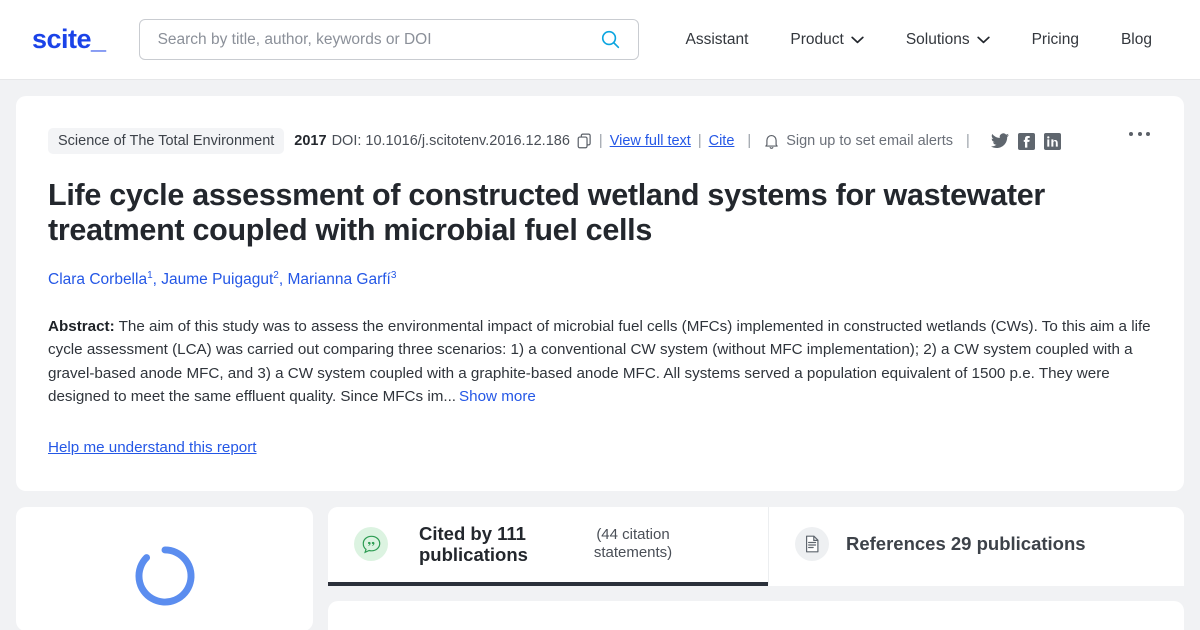 Image resolution: width=1200 pixels, height=630 pixels. I want to click on search-bar, so click(388, 39).